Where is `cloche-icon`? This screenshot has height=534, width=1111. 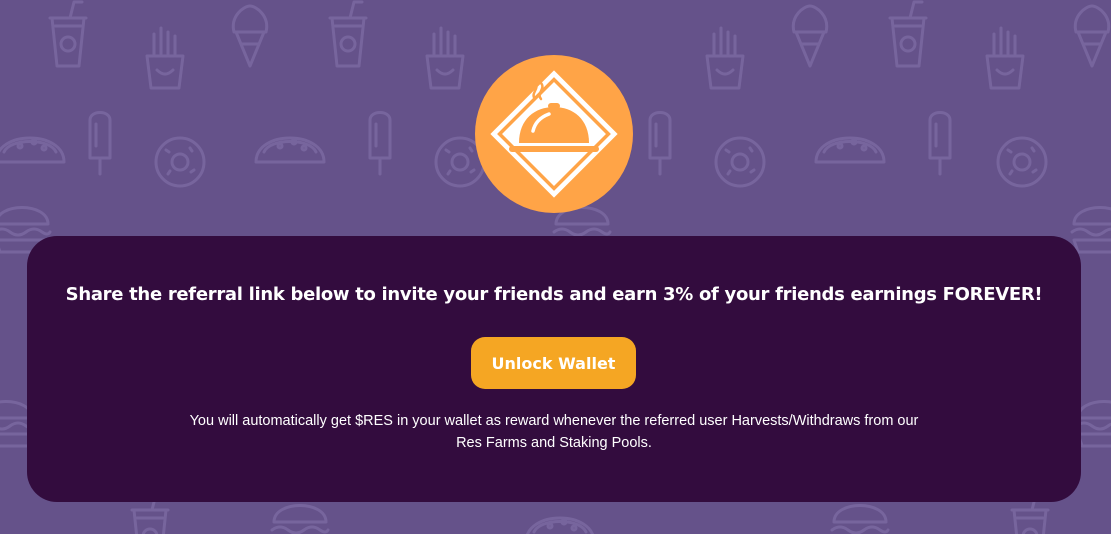 cloche-icon is located at coordinates (554, 134).